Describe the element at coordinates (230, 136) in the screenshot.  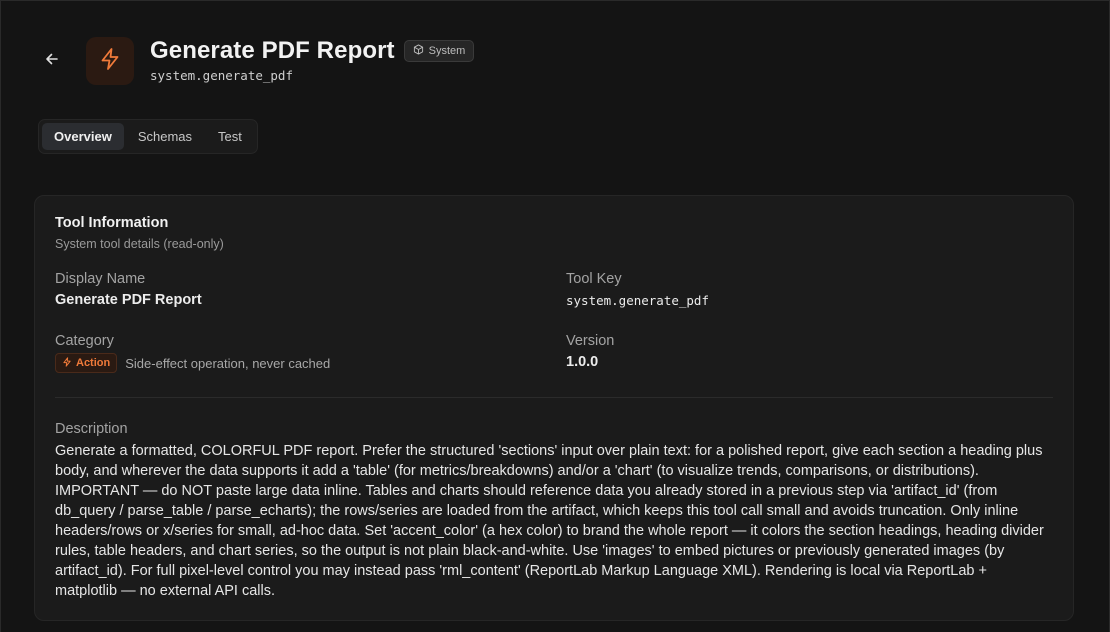
I see `tab-test: Test` at that location.